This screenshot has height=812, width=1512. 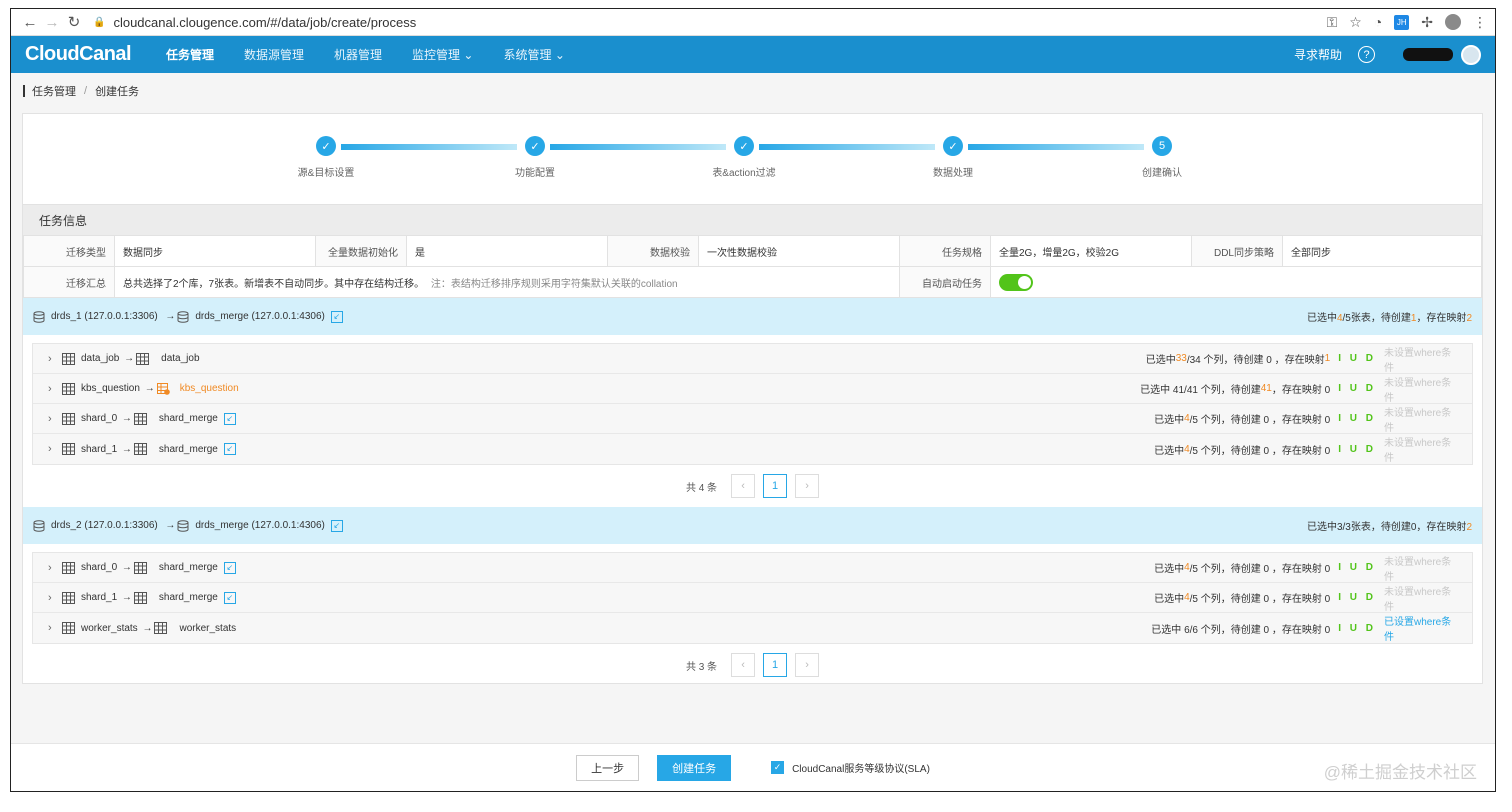 What do you see at coordinates (117, 92) in the screenshot?
I see `breadcrumb-create-task: 创建任务` at bounding box center [117, 92].